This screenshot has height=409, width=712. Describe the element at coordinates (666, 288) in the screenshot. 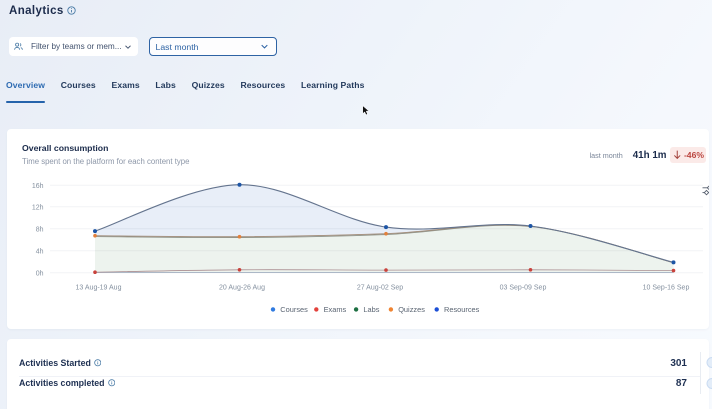

I see `svg-text: 10 Sep-16 Sep` at that location.